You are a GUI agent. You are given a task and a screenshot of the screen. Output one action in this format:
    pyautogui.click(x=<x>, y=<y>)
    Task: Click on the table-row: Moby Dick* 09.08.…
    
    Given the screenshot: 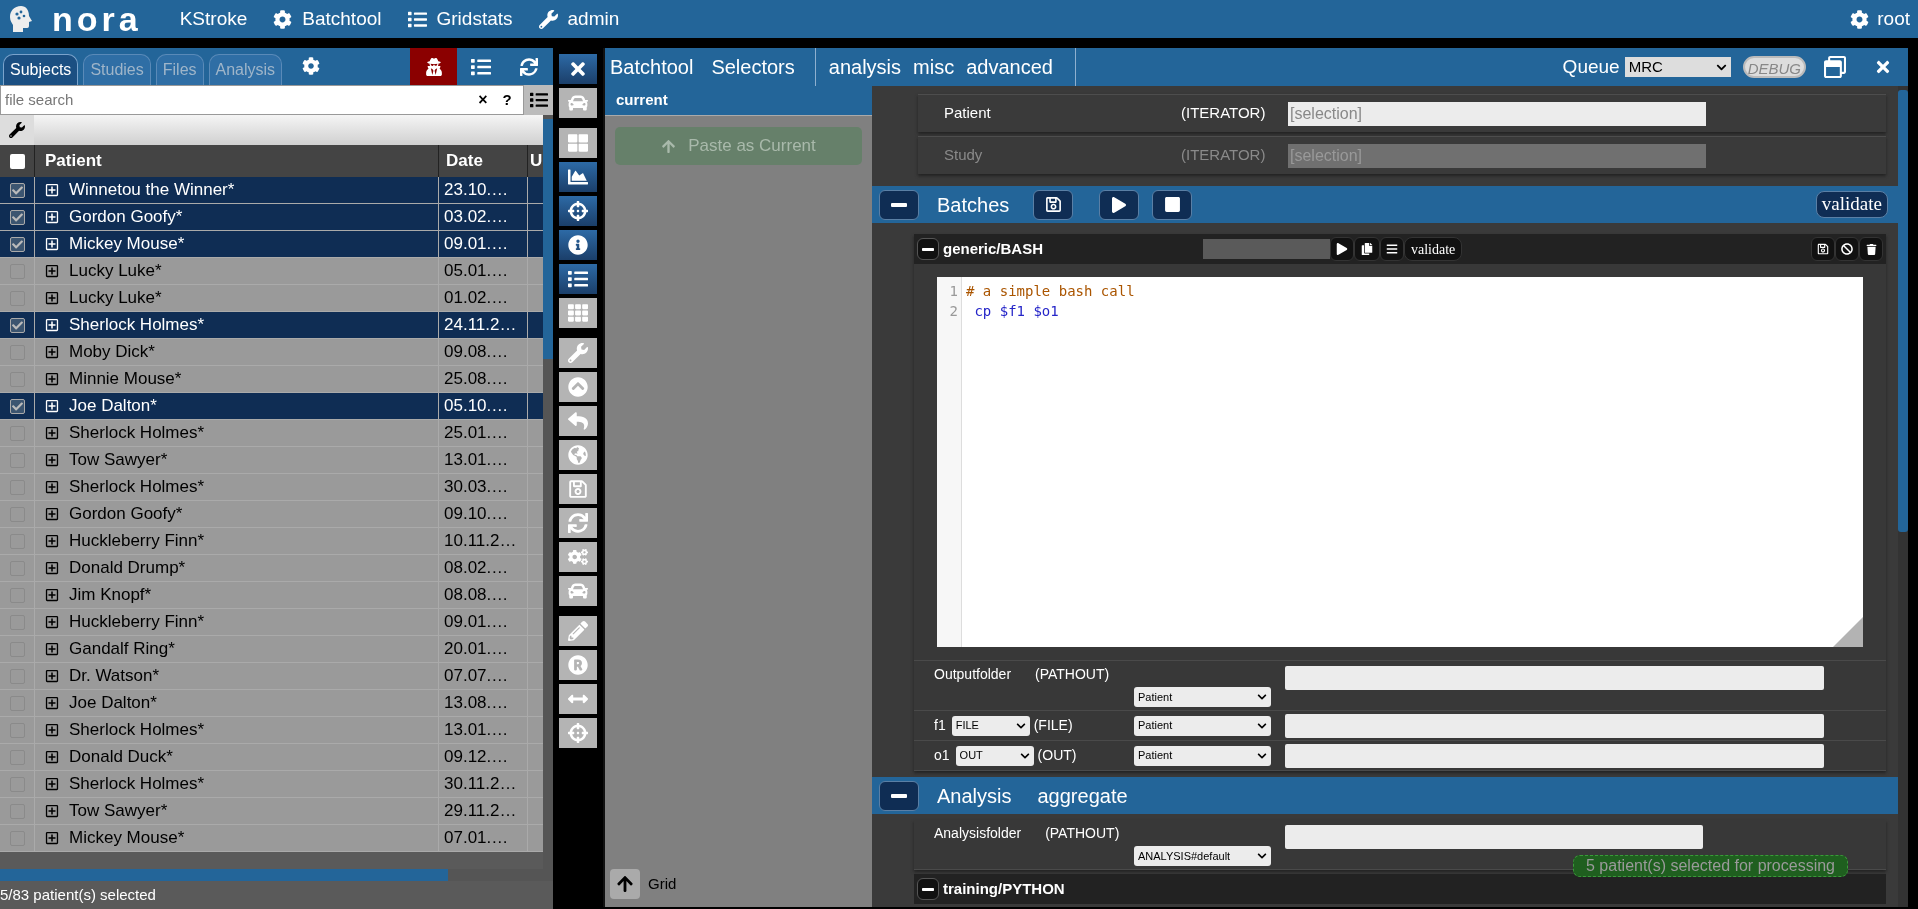 What is the action you would take?
    pyautogui.click(x=271, y=352)
    